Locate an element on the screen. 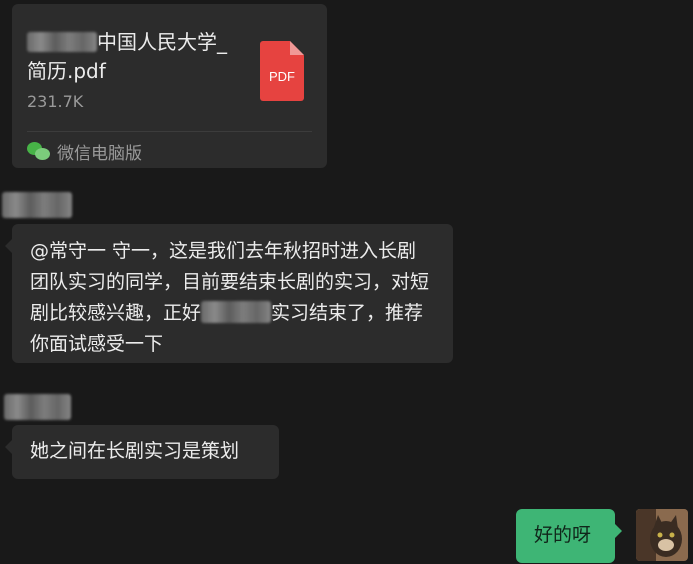  user-avatar is located at coordinates (662, 535).